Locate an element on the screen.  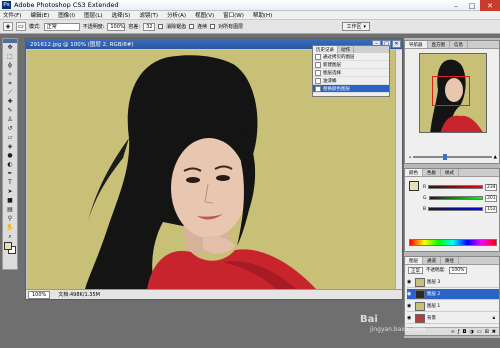
menu-filter: 滤镜(T) is located at coordinates (148, 15).